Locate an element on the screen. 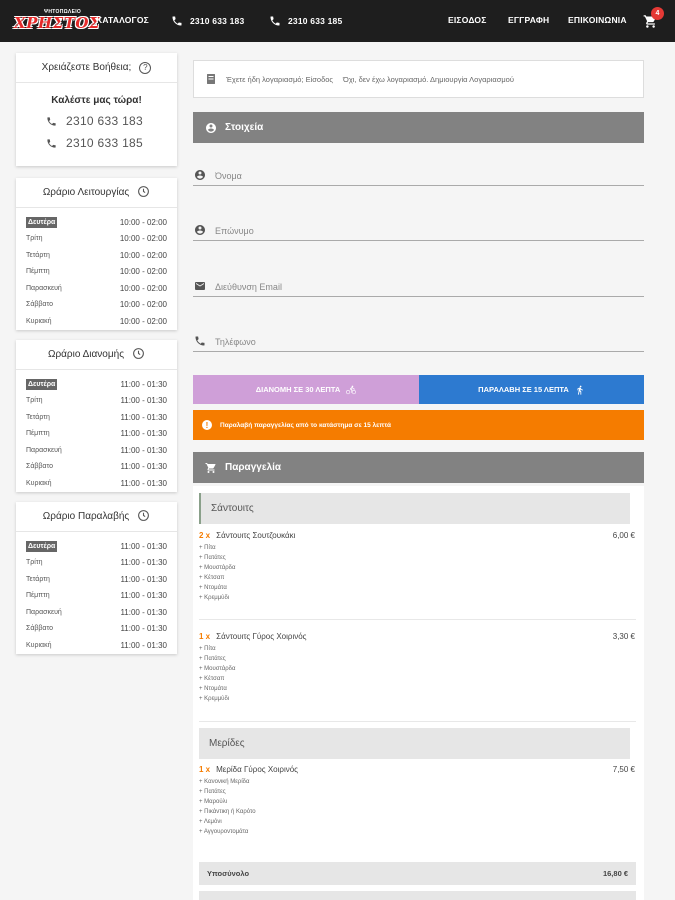  schedule-day: Πέμπτη is located at coordinates (38, 434).